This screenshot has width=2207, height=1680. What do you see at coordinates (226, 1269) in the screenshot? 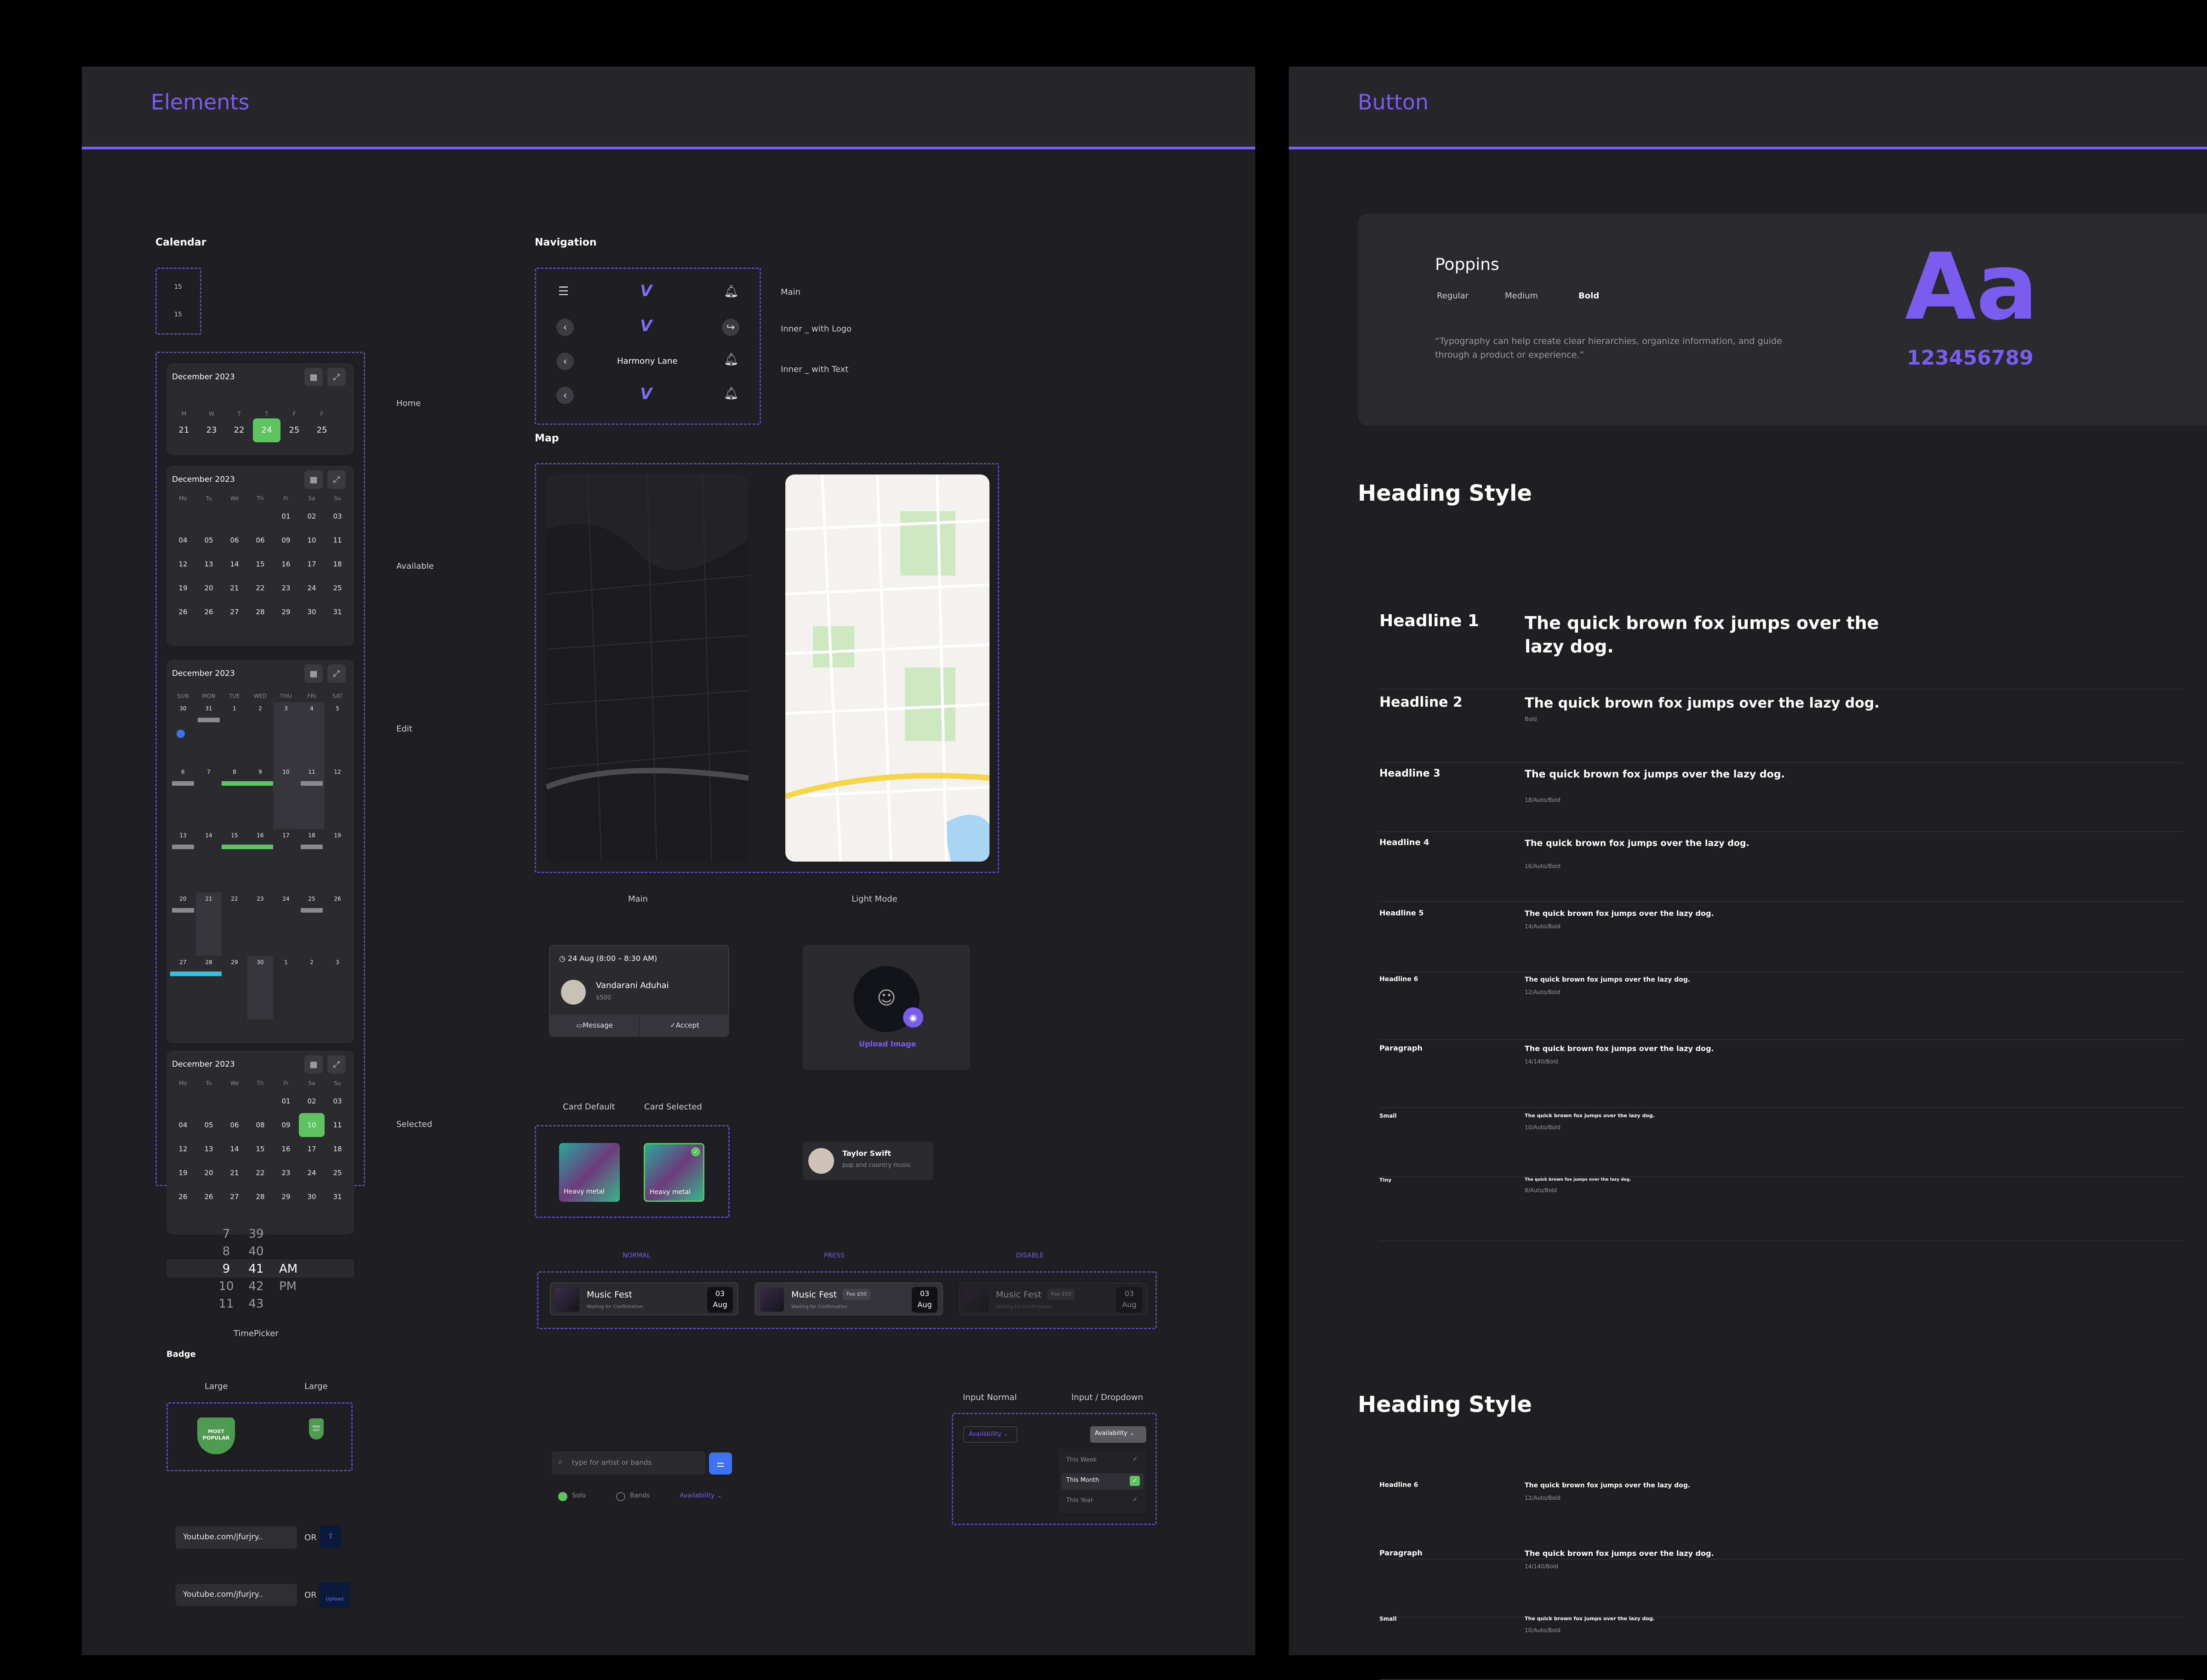
I see `hour-column: 7 8 9 10 11` at bounding box center [226, 1269].